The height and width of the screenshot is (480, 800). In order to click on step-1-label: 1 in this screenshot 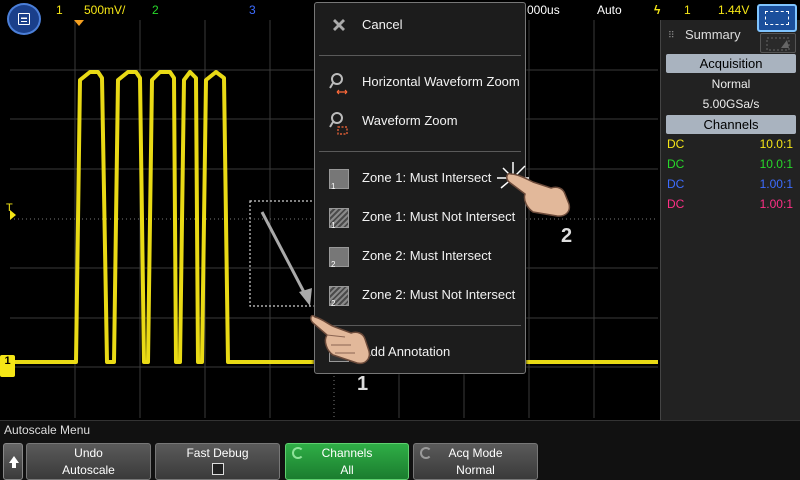, I will do `click(363, 384)`.